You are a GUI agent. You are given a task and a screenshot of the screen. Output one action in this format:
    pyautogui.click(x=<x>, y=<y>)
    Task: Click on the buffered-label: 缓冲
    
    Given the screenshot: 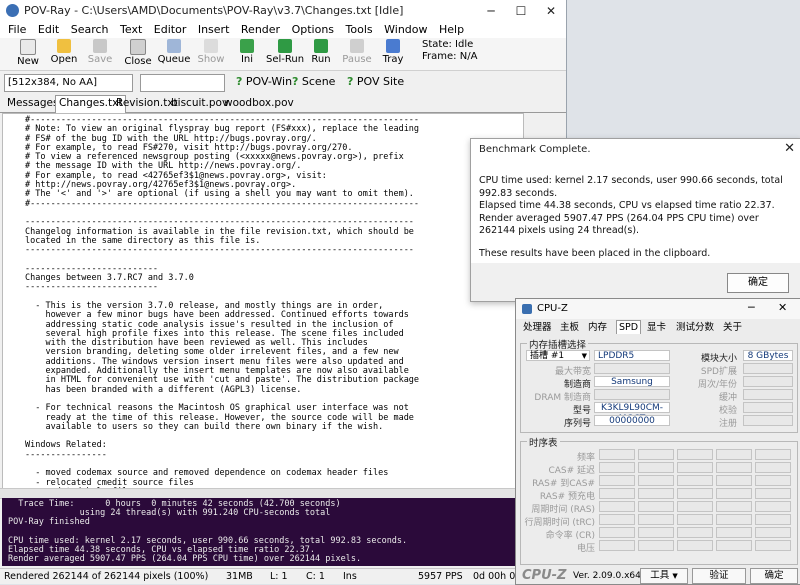 What is the action you would take?
    pyautogui.click(x=727, y=398)
    